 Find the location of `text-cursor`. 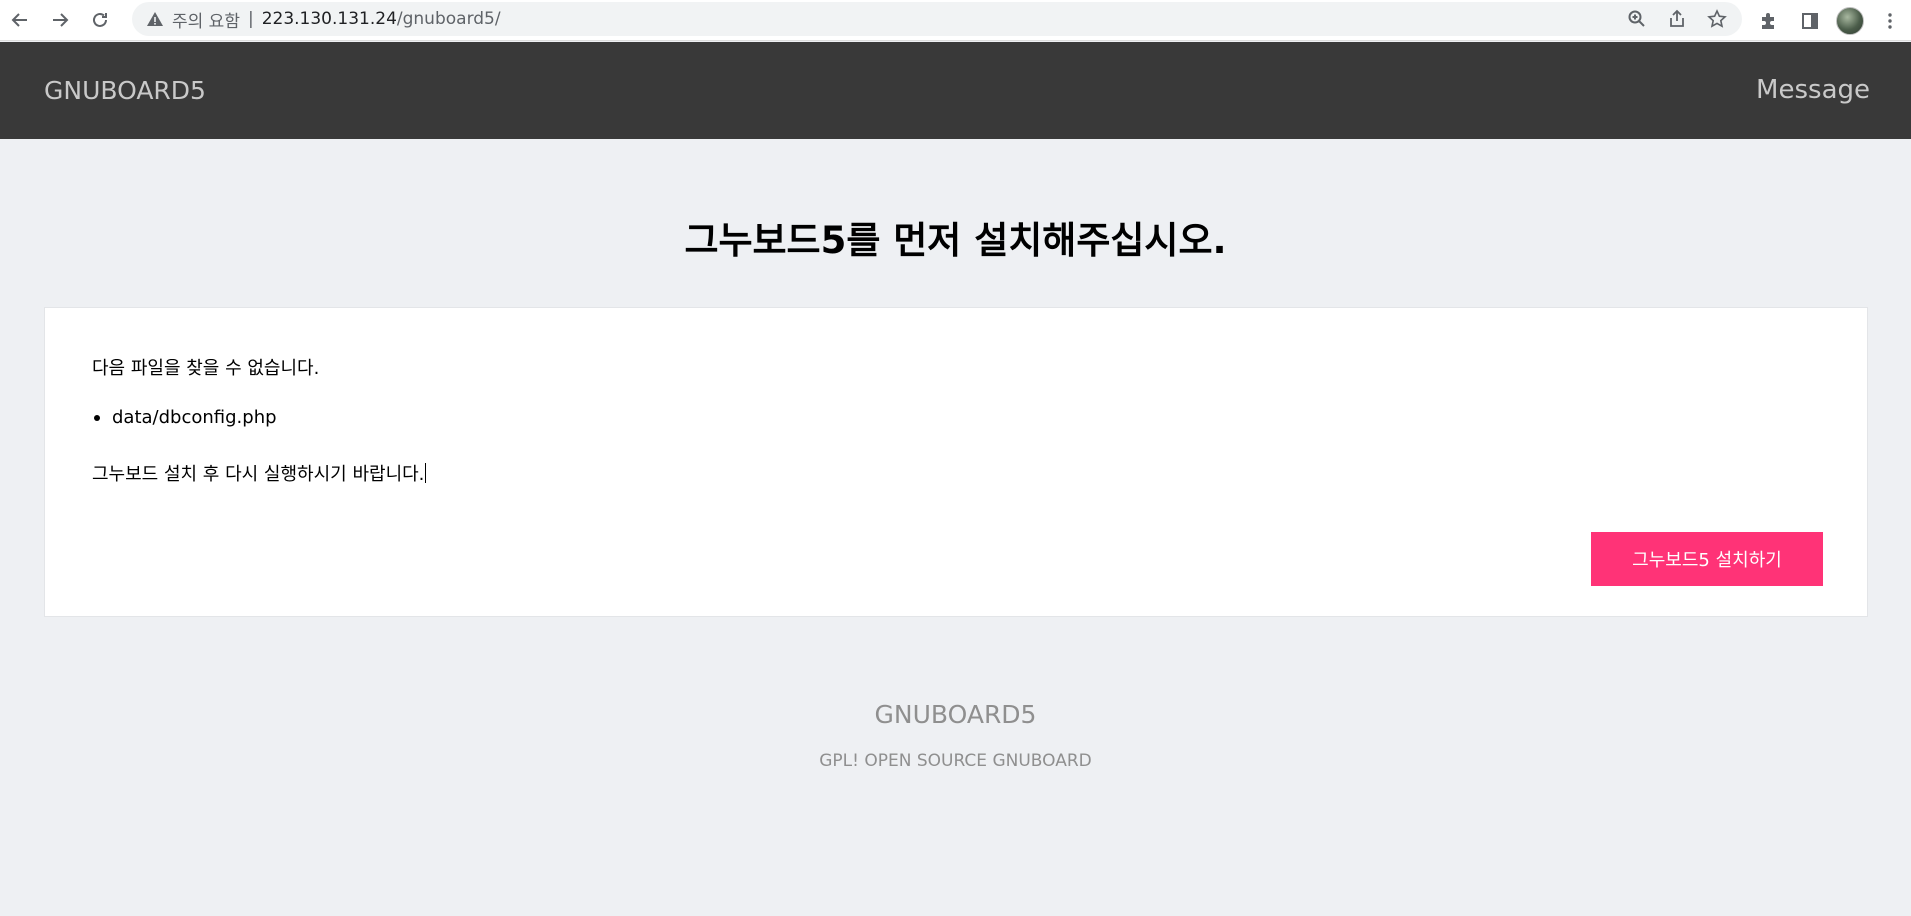

text-cursor is located at coordinates (426, 473).